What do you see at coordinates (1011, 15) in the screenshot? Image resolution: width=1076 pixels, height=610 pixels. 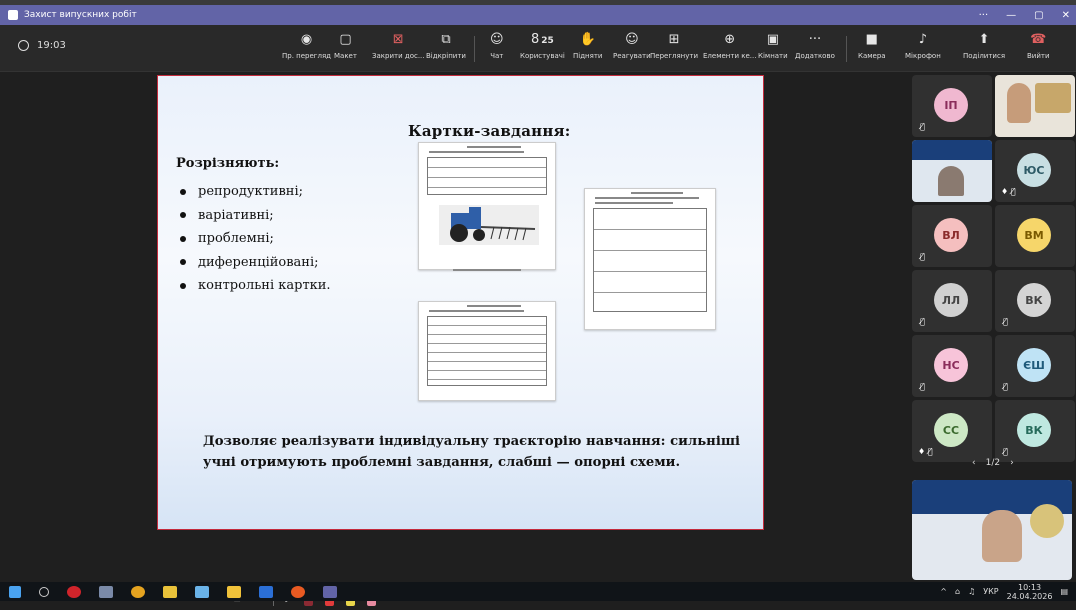 I see `minimize-button: —` at bounding box center [1011, 15].